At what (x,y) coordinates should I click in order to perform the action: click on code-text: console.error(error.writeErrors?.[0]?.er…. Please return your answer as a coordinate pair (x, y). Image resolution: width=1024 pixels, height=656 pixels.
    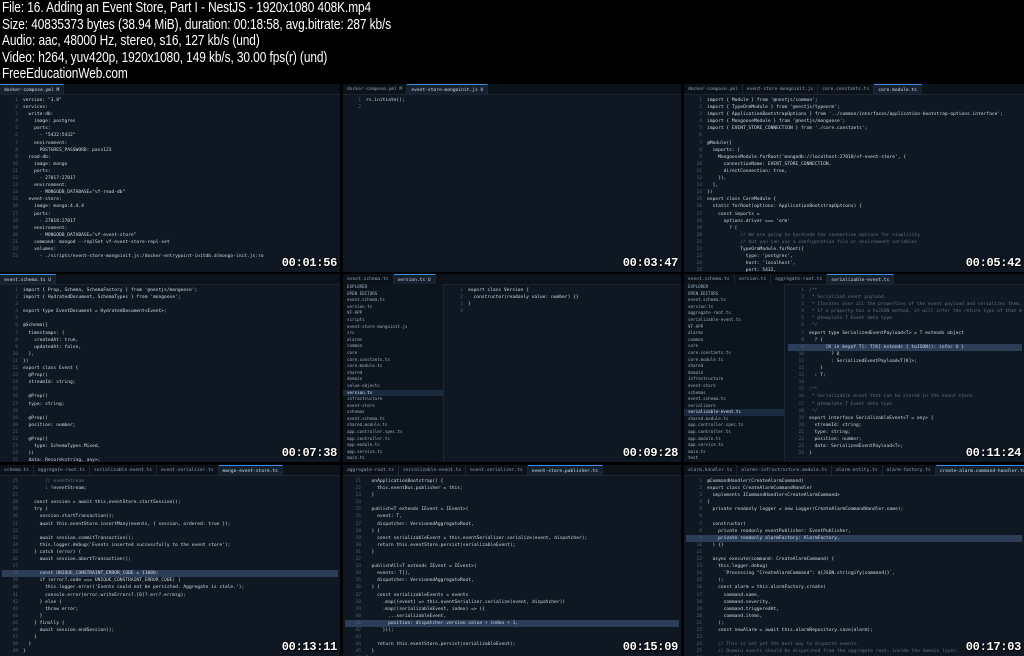
    Looking at the image, I should click on (105, 595).